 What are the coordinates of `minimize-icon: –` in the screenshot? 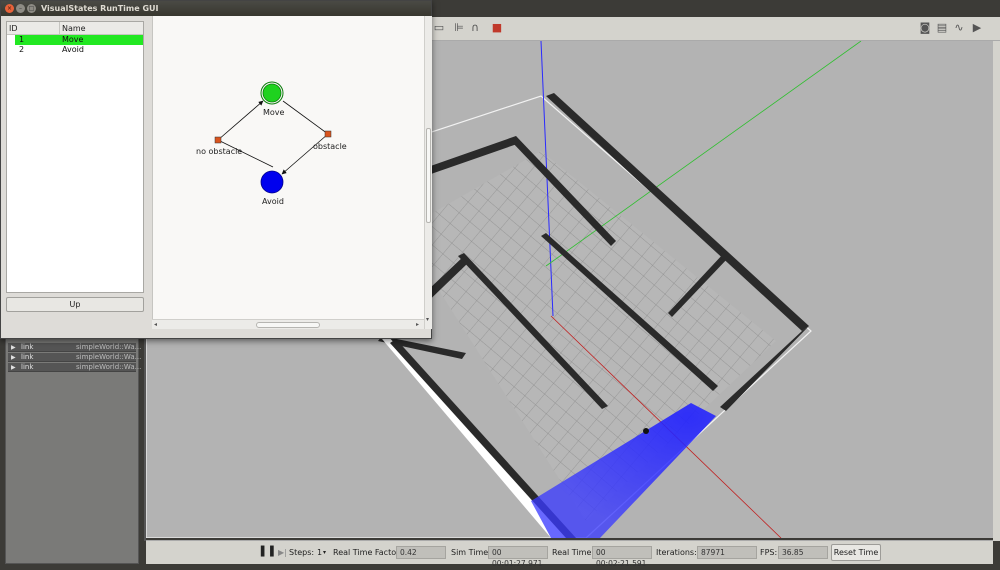 It's located at (20, 8).